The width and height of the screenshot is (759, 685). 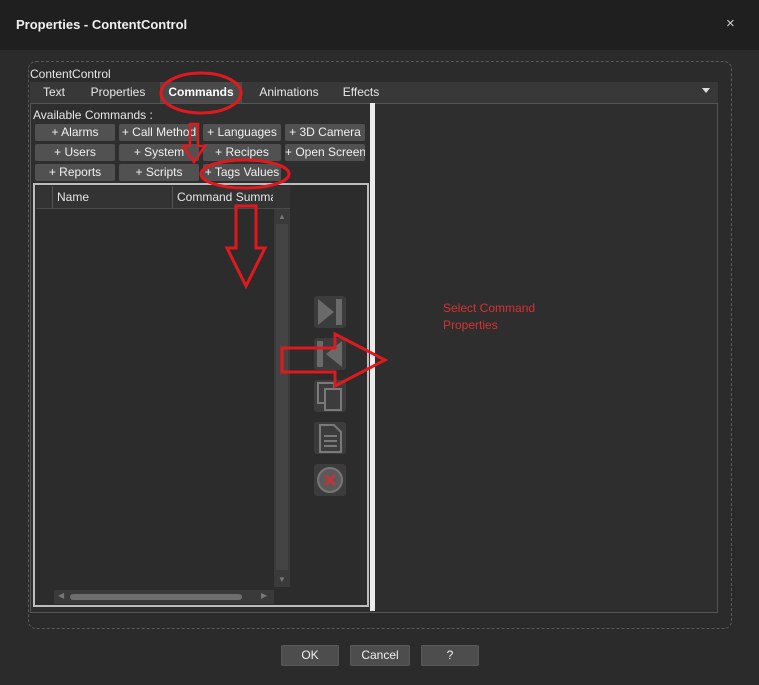 What do you see at coordinates (70, 74) in the screenshot?
I see `group-label: ContentControl` at bounding box center [70, 74].